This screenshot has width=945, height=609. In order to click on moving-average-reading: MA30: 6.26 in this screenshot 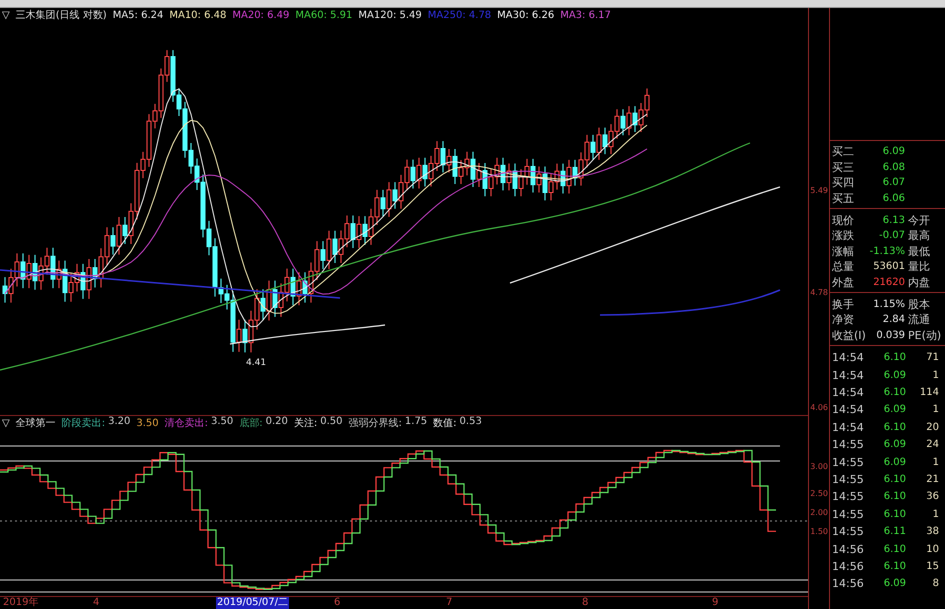, I will do `click(525, 15)`.